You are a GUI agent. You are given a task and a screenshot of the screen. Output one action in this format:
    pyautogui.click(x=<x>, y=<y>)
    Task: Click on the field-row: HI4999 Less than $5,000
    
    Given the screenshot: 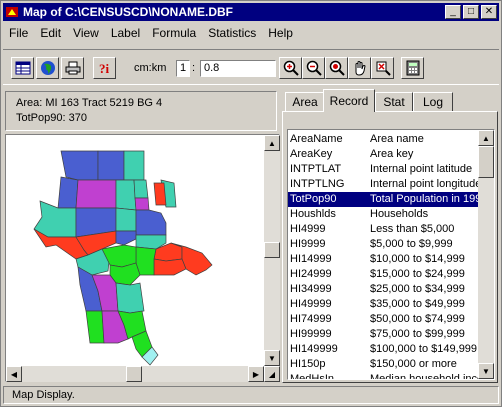 What is the action you would take?
    pyautogui.click(x=383, y=229)
    